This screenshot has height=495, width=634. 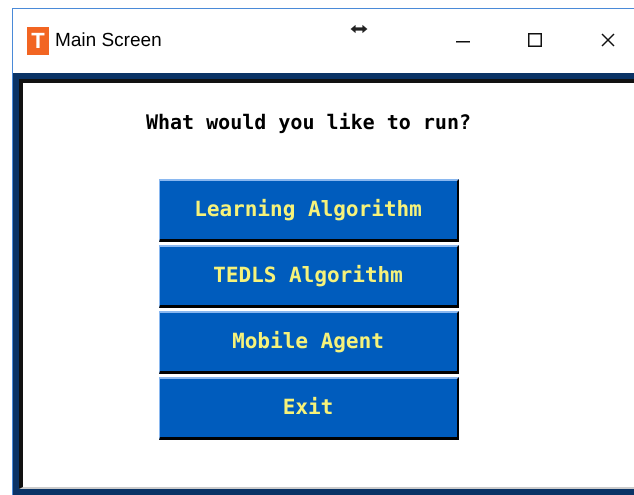 I want to click on menu-button: Learning Algorithm, so click(x=308, y=210).